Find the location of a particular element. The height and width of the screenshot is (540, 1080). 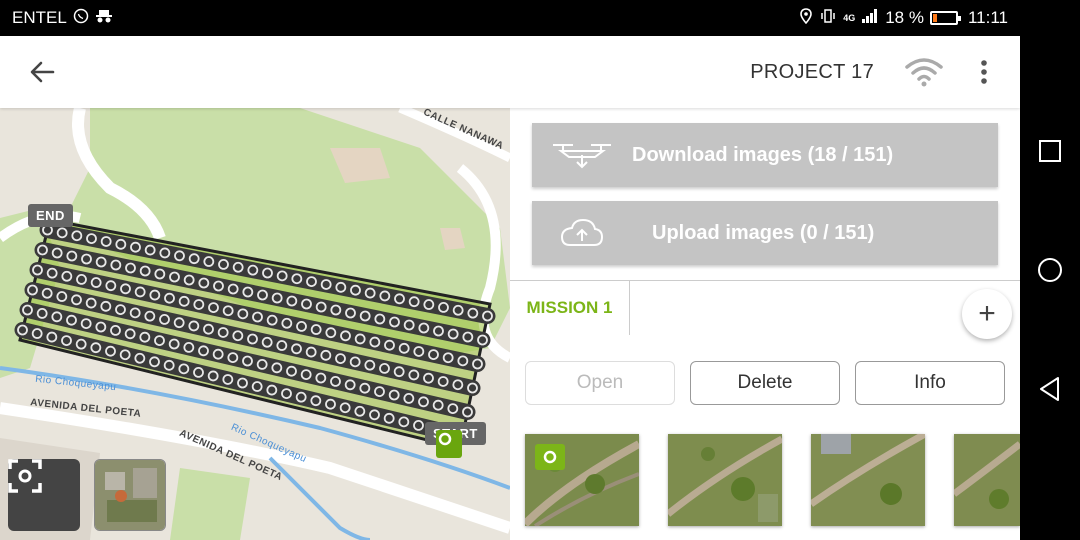

camera-badge-icon is located at coordinates (550, 457).